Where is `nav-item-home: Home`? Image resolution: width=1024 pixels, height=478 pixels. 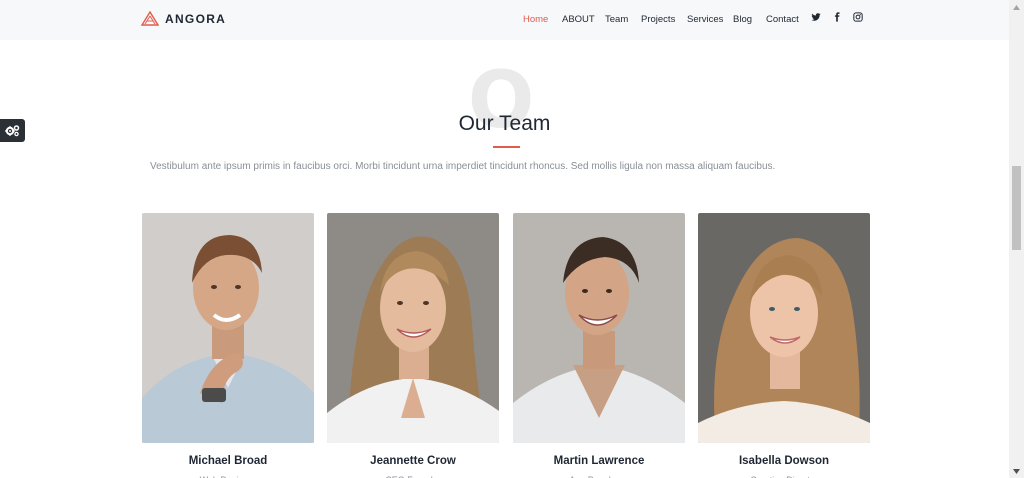 nav-item-home: Home is located at coordinates (535, 19).